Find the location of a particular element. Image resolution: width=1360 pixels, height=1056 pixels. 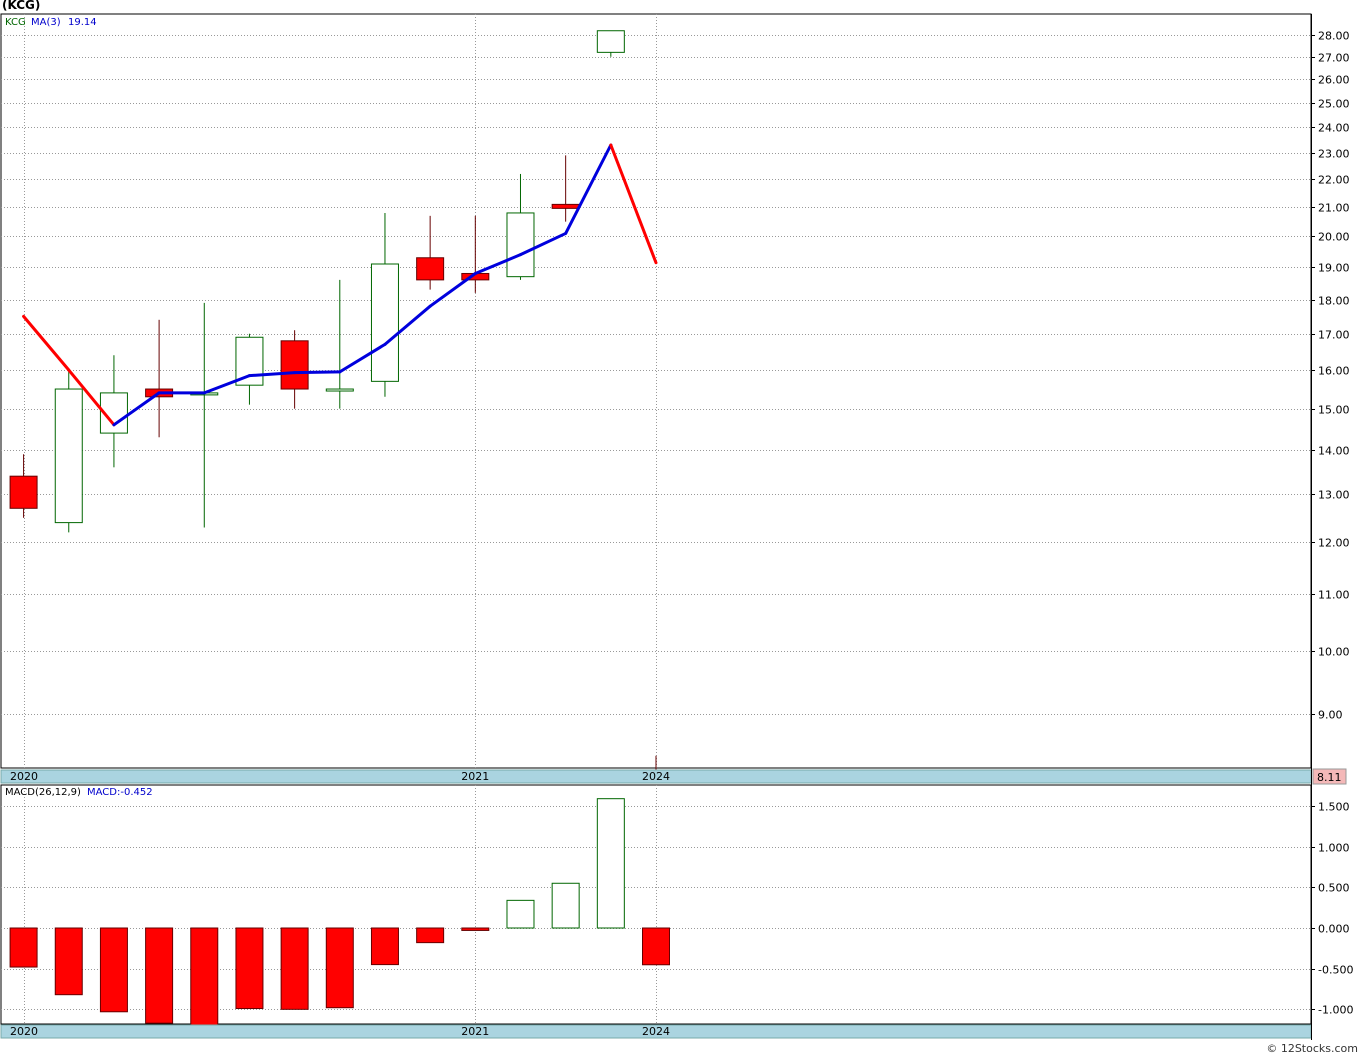

price-tick-label: 11.00 is located at coordinates (1334, 595).